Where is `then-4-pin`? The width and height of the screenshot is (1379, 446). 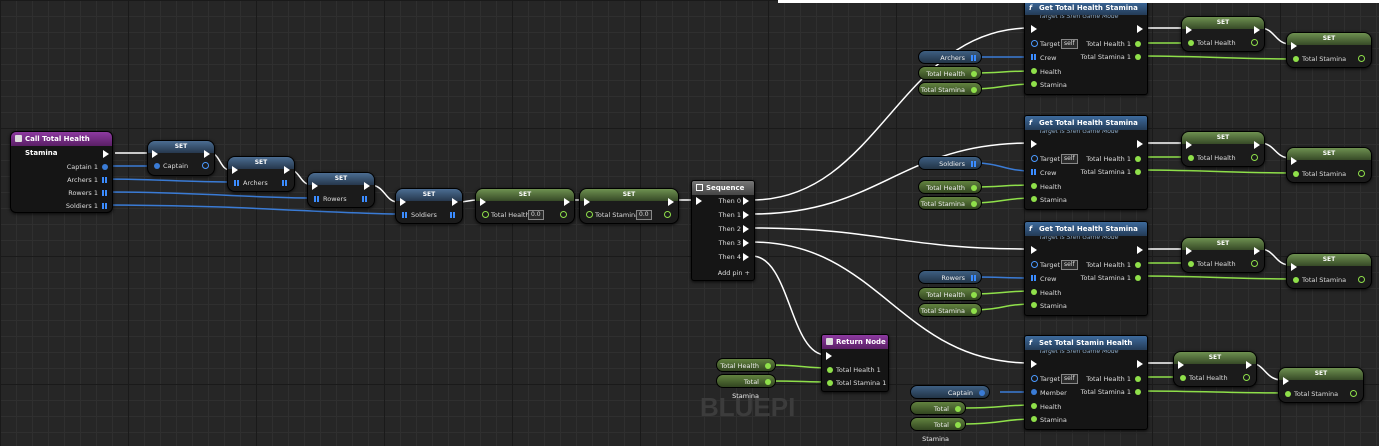 then-4-pin is located at coordinates (746, 257).